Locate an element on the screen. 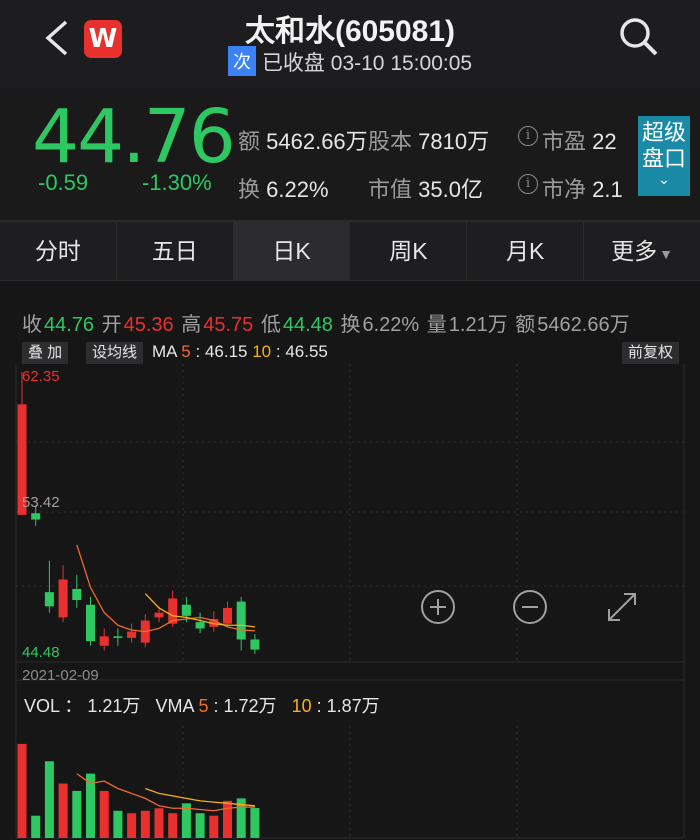  ma10-label: 10 is located at coordinates (262, 351).